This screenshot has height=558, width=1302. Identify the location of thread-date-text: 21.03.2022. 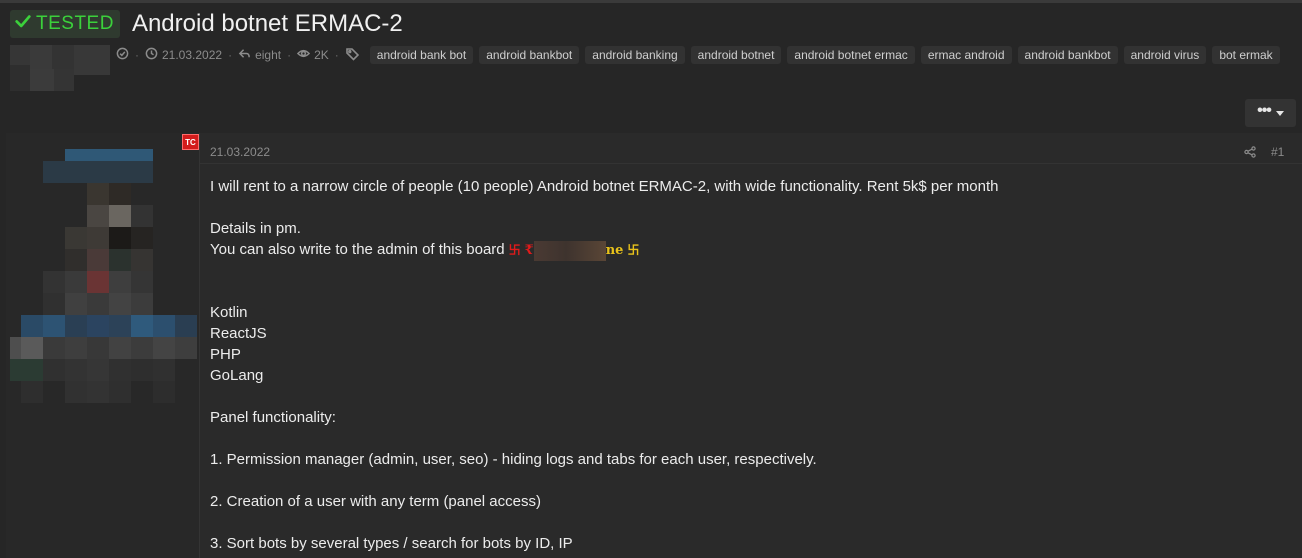
(192, 55).